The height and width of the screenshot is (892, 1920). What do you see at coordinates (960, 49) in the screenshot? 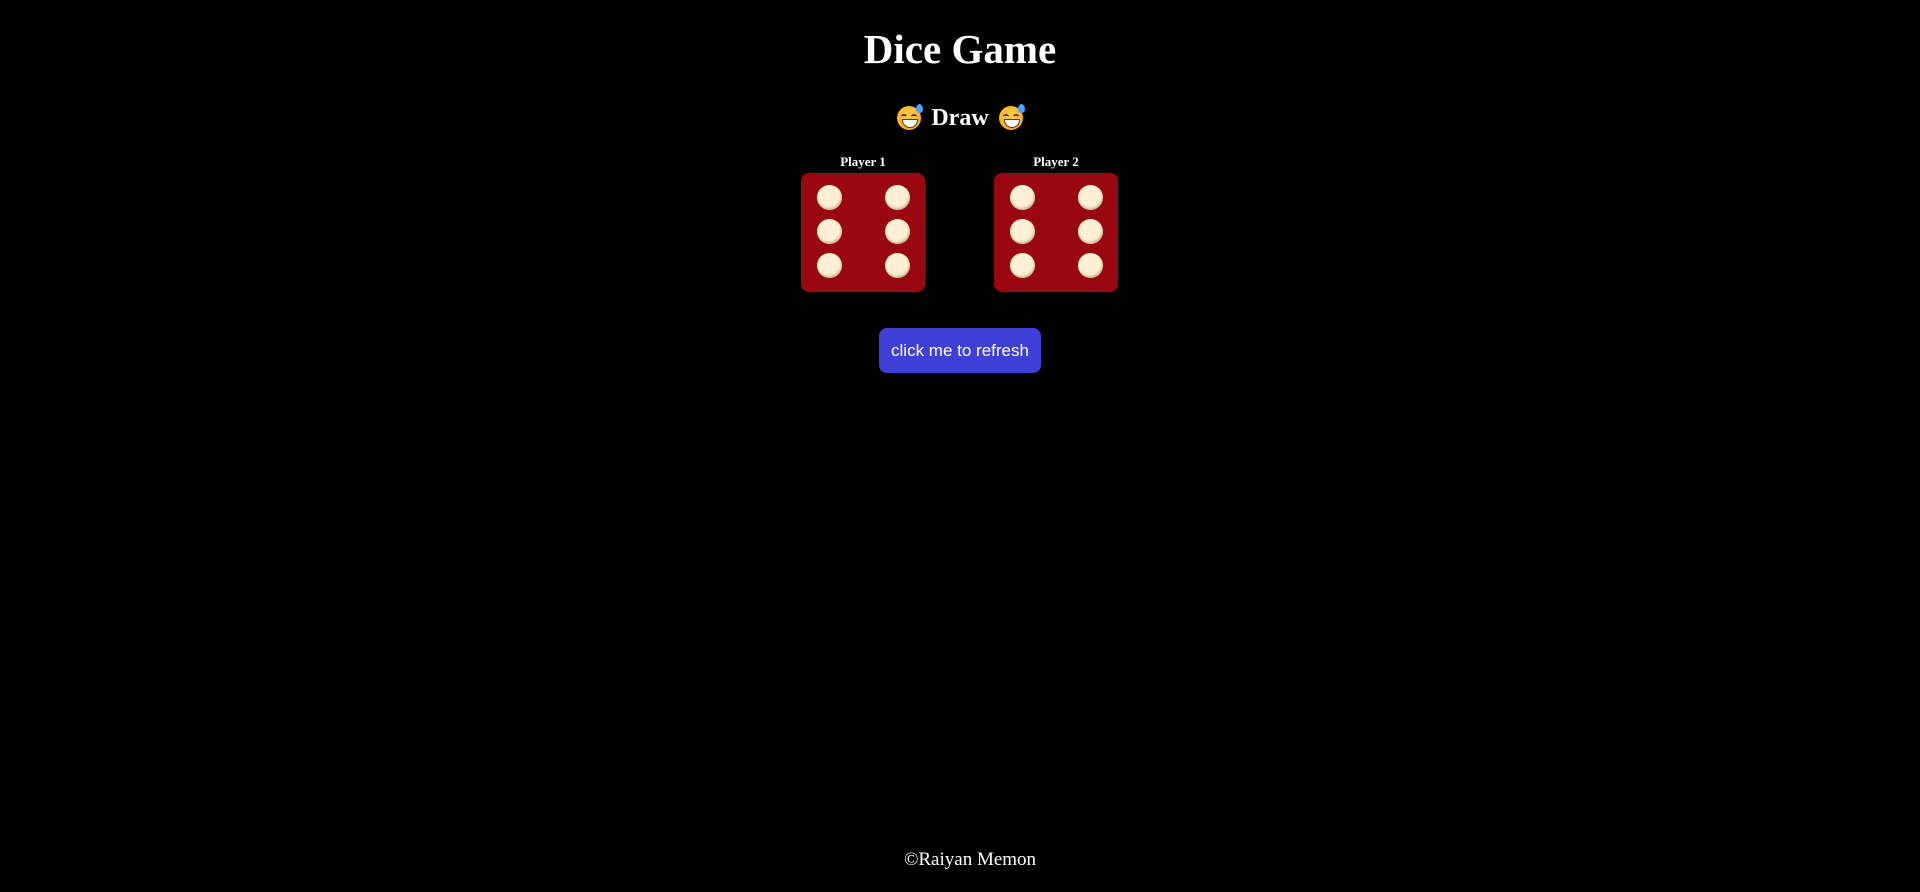
I see `page-title: Dice Game` at bounding box center [960, 49].